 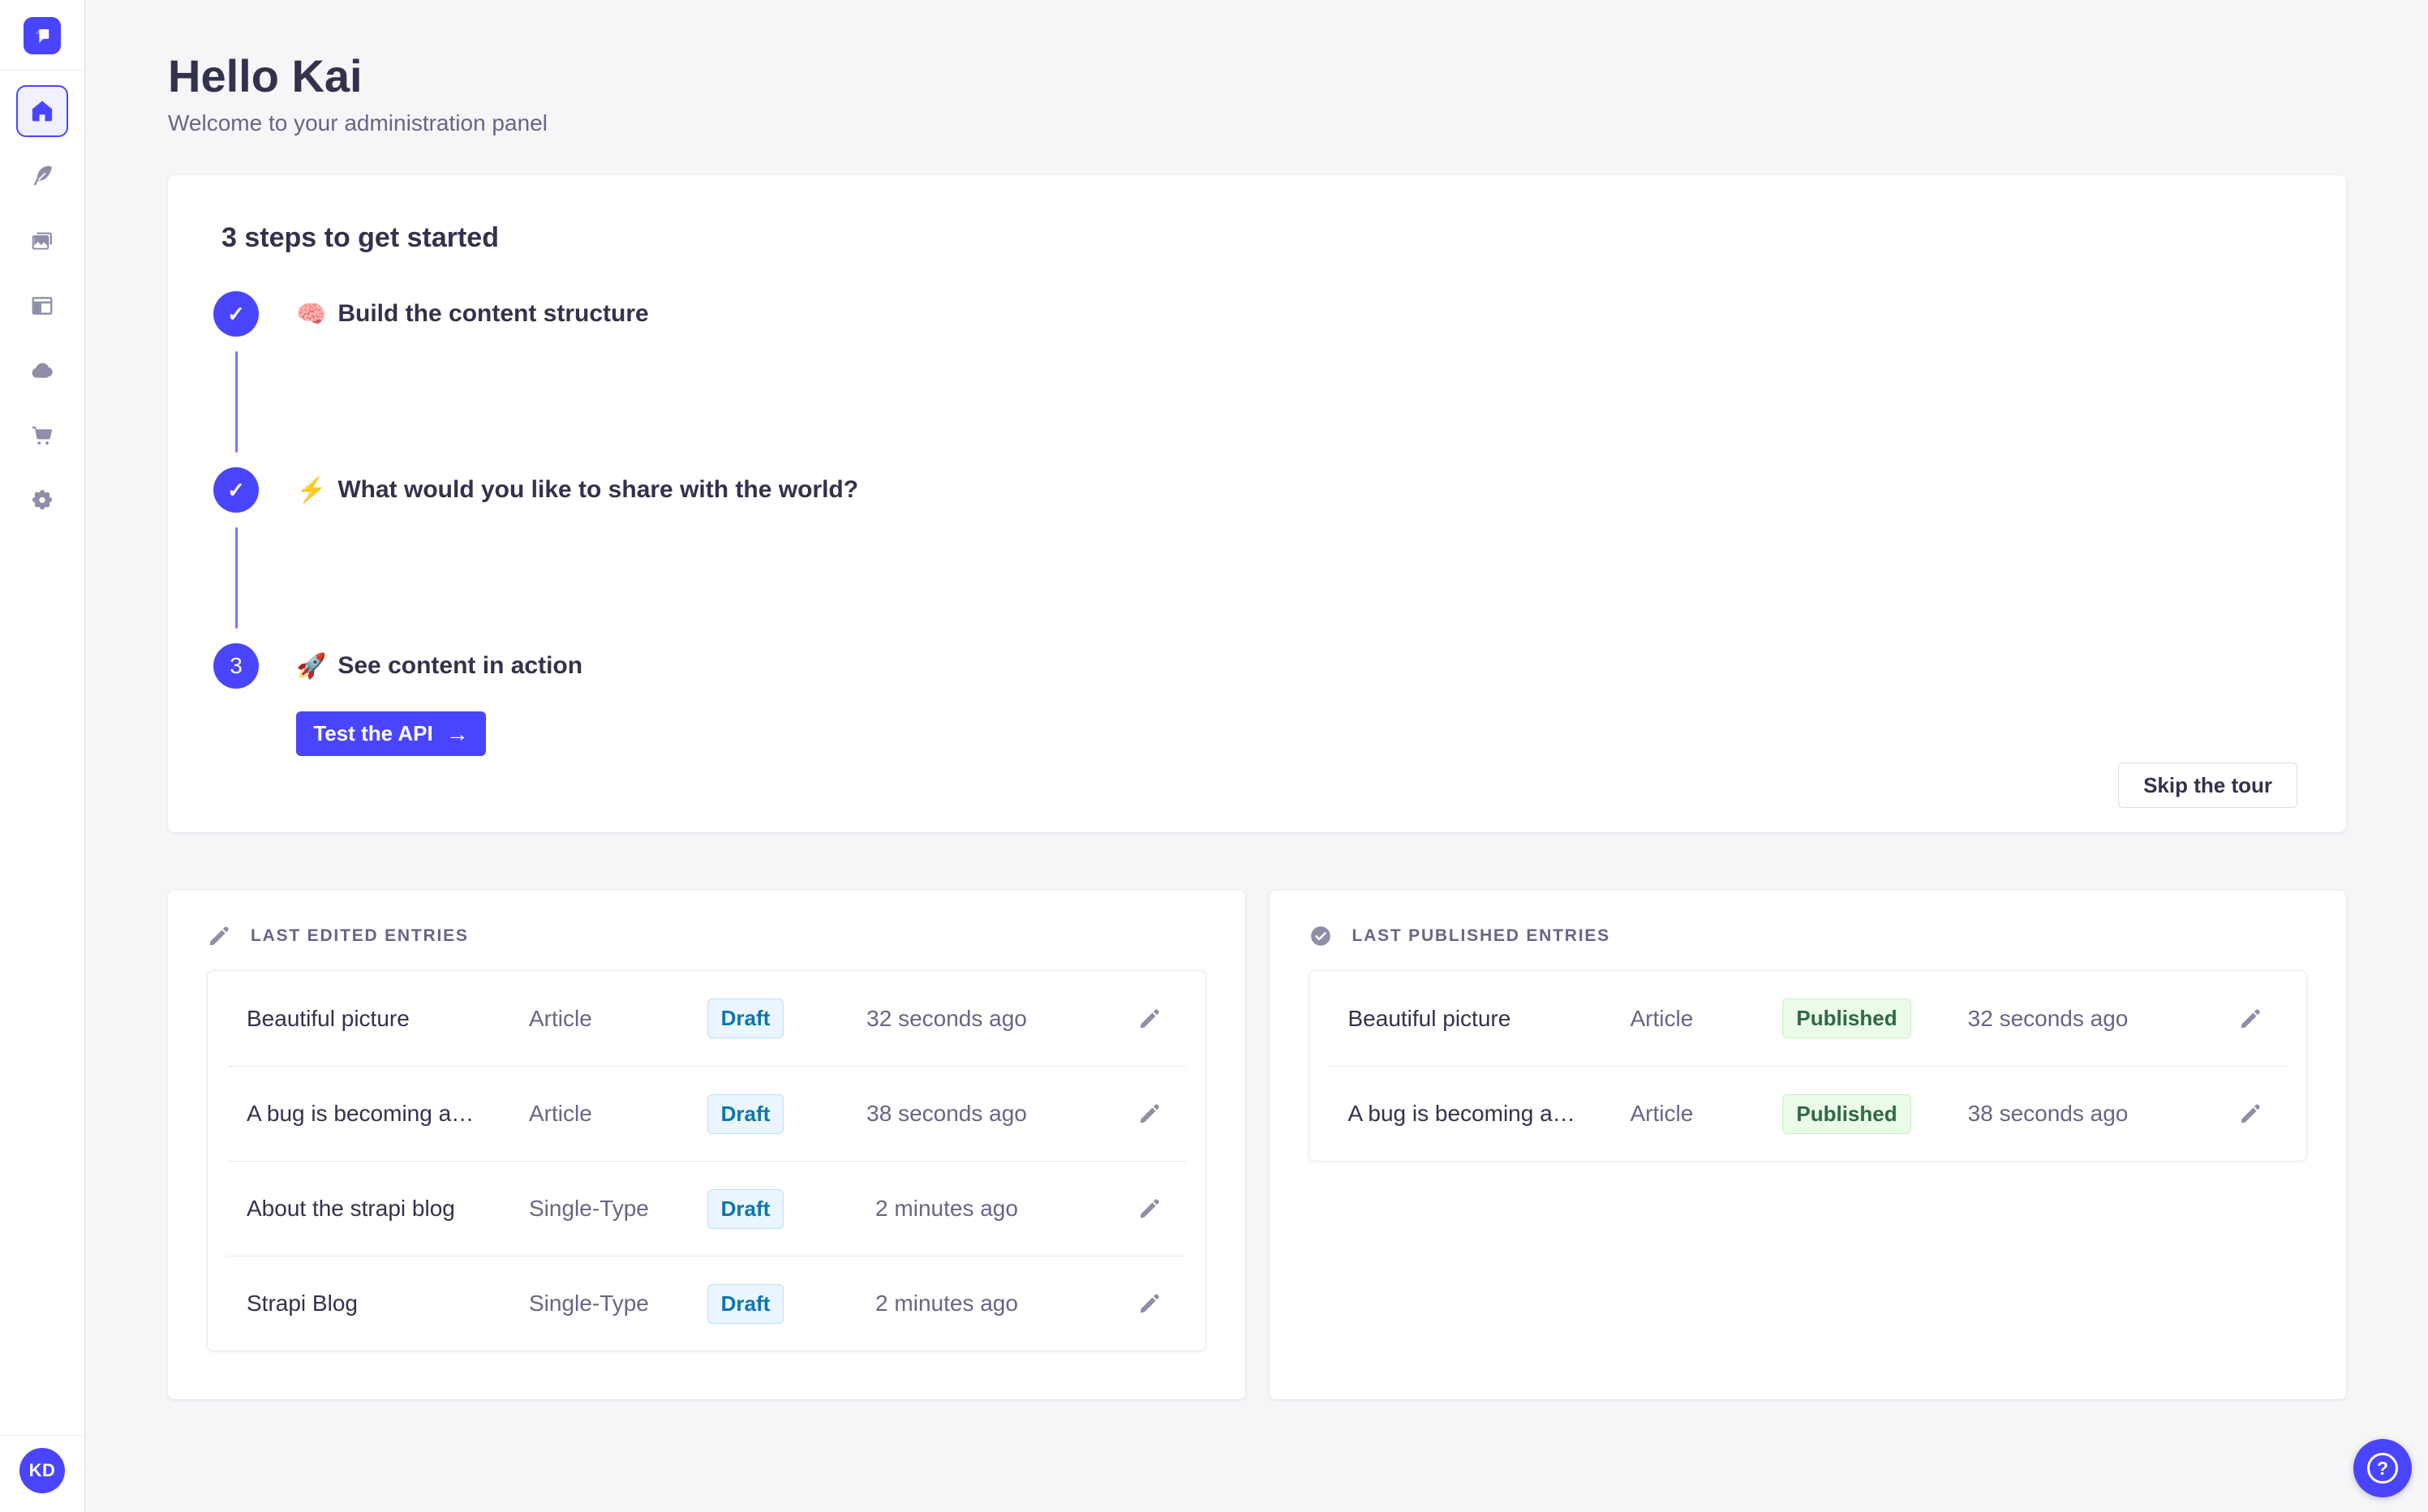 I want to click on page-subtitle: Welcome to your administration panel, so click(x=358, y=123).